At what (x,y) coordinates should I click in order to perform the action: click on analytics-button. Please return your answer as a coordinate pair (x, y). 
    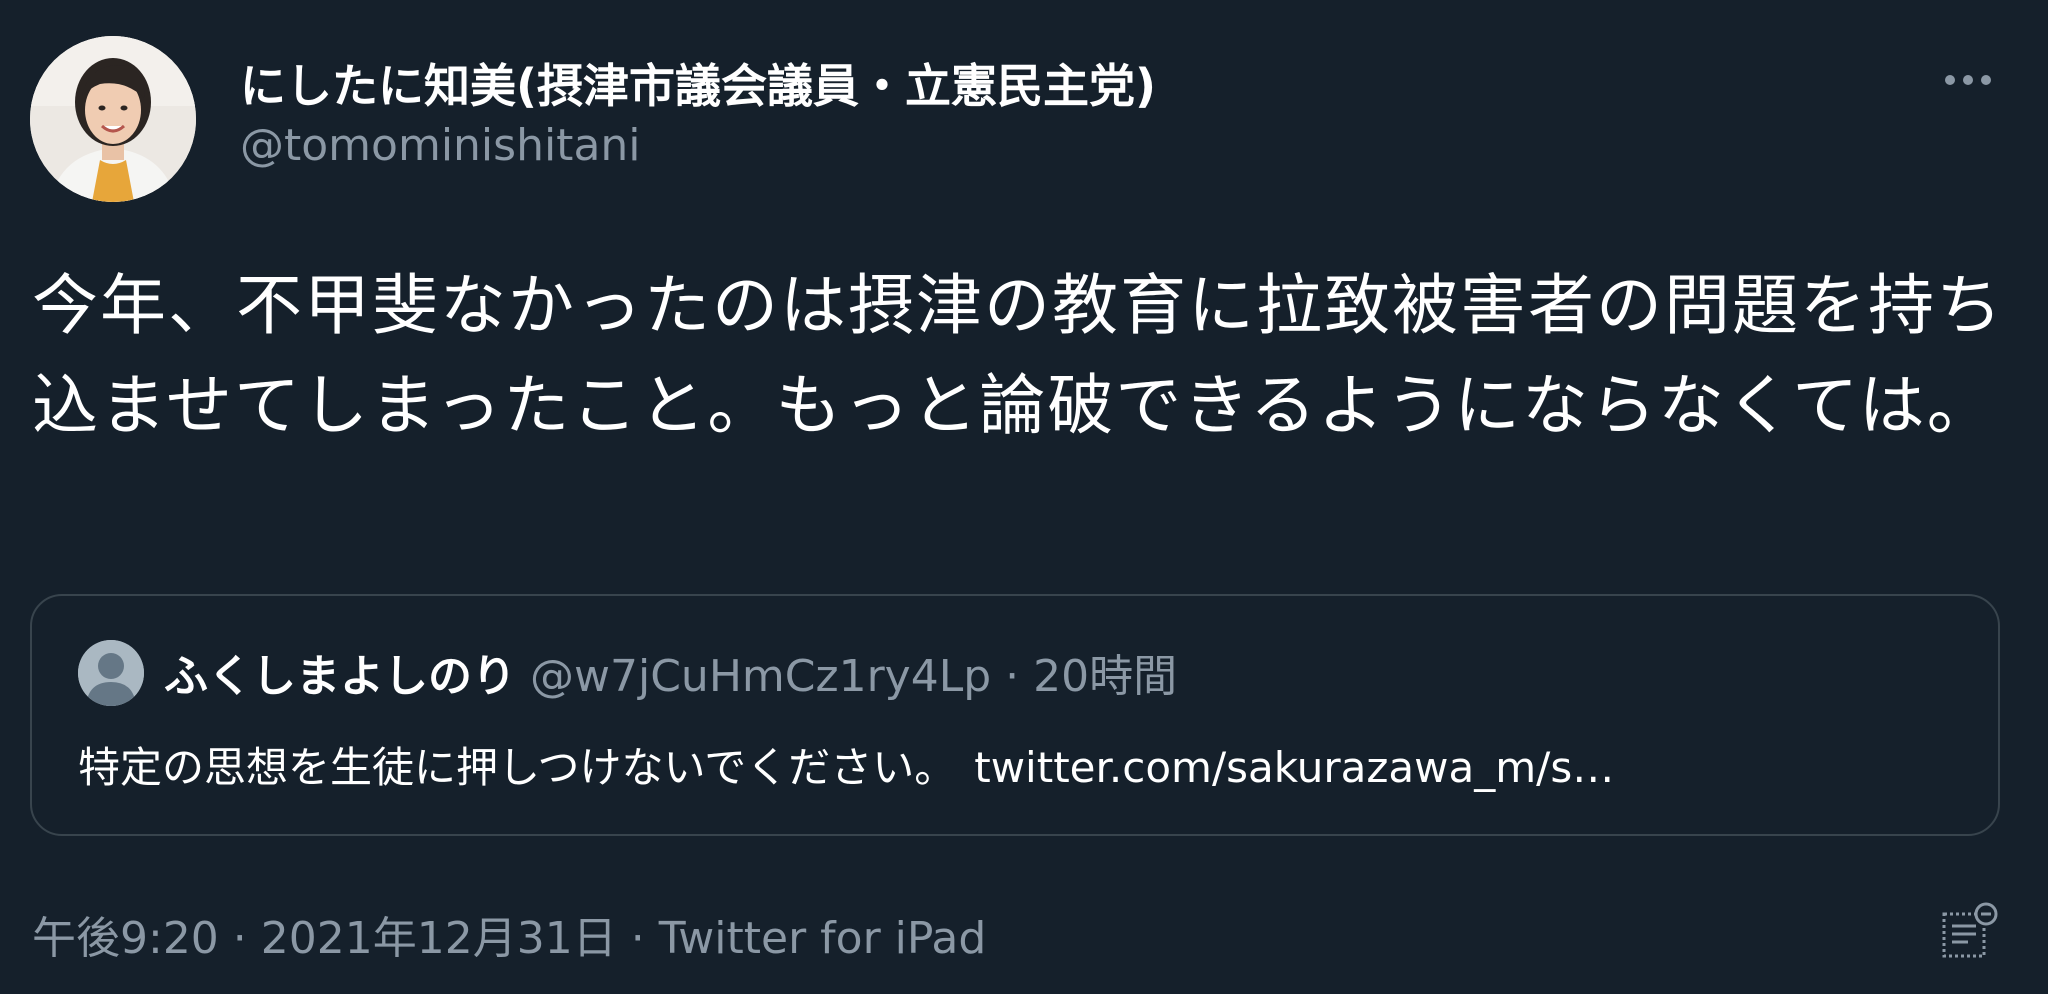
    Looking at the image, I should click on (1971, 931).